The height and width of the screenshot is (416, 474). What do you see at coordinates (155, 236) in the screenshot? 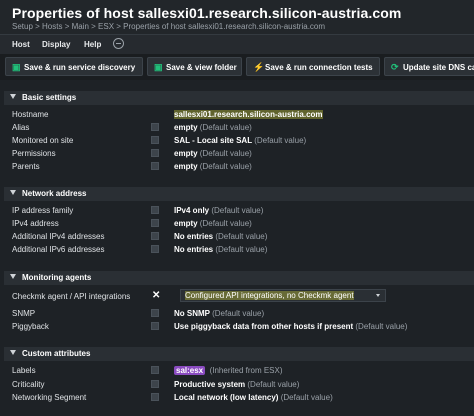
I see `additional-ipv4-checkbox` at bounding box center [155, 236].